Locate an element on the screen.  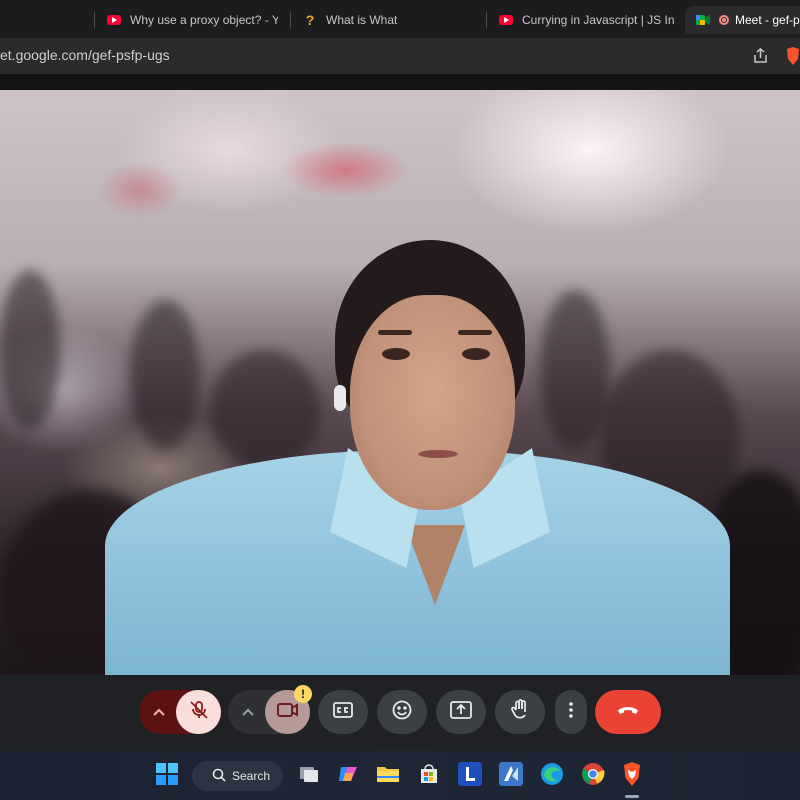
more-options-button is located at coordinates (571, 712).